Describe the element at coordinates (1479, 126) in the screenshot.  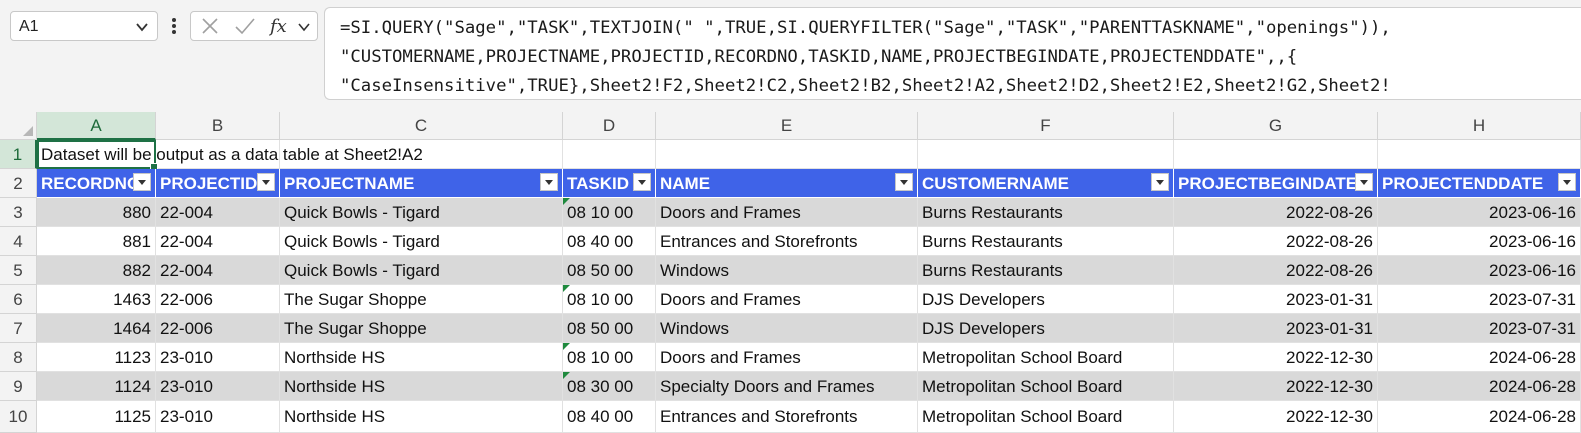
I see `column-header-h: H` at that location.